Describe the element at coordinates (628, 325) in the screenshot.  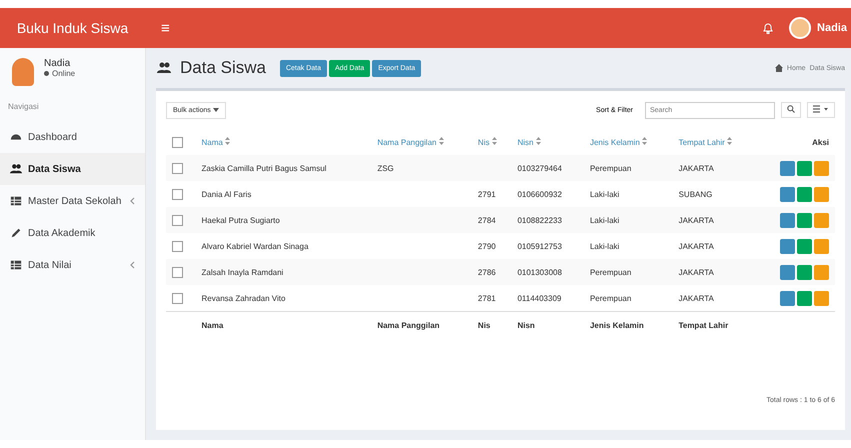
I see `column-footer: Jenis Kelamin` at that location.